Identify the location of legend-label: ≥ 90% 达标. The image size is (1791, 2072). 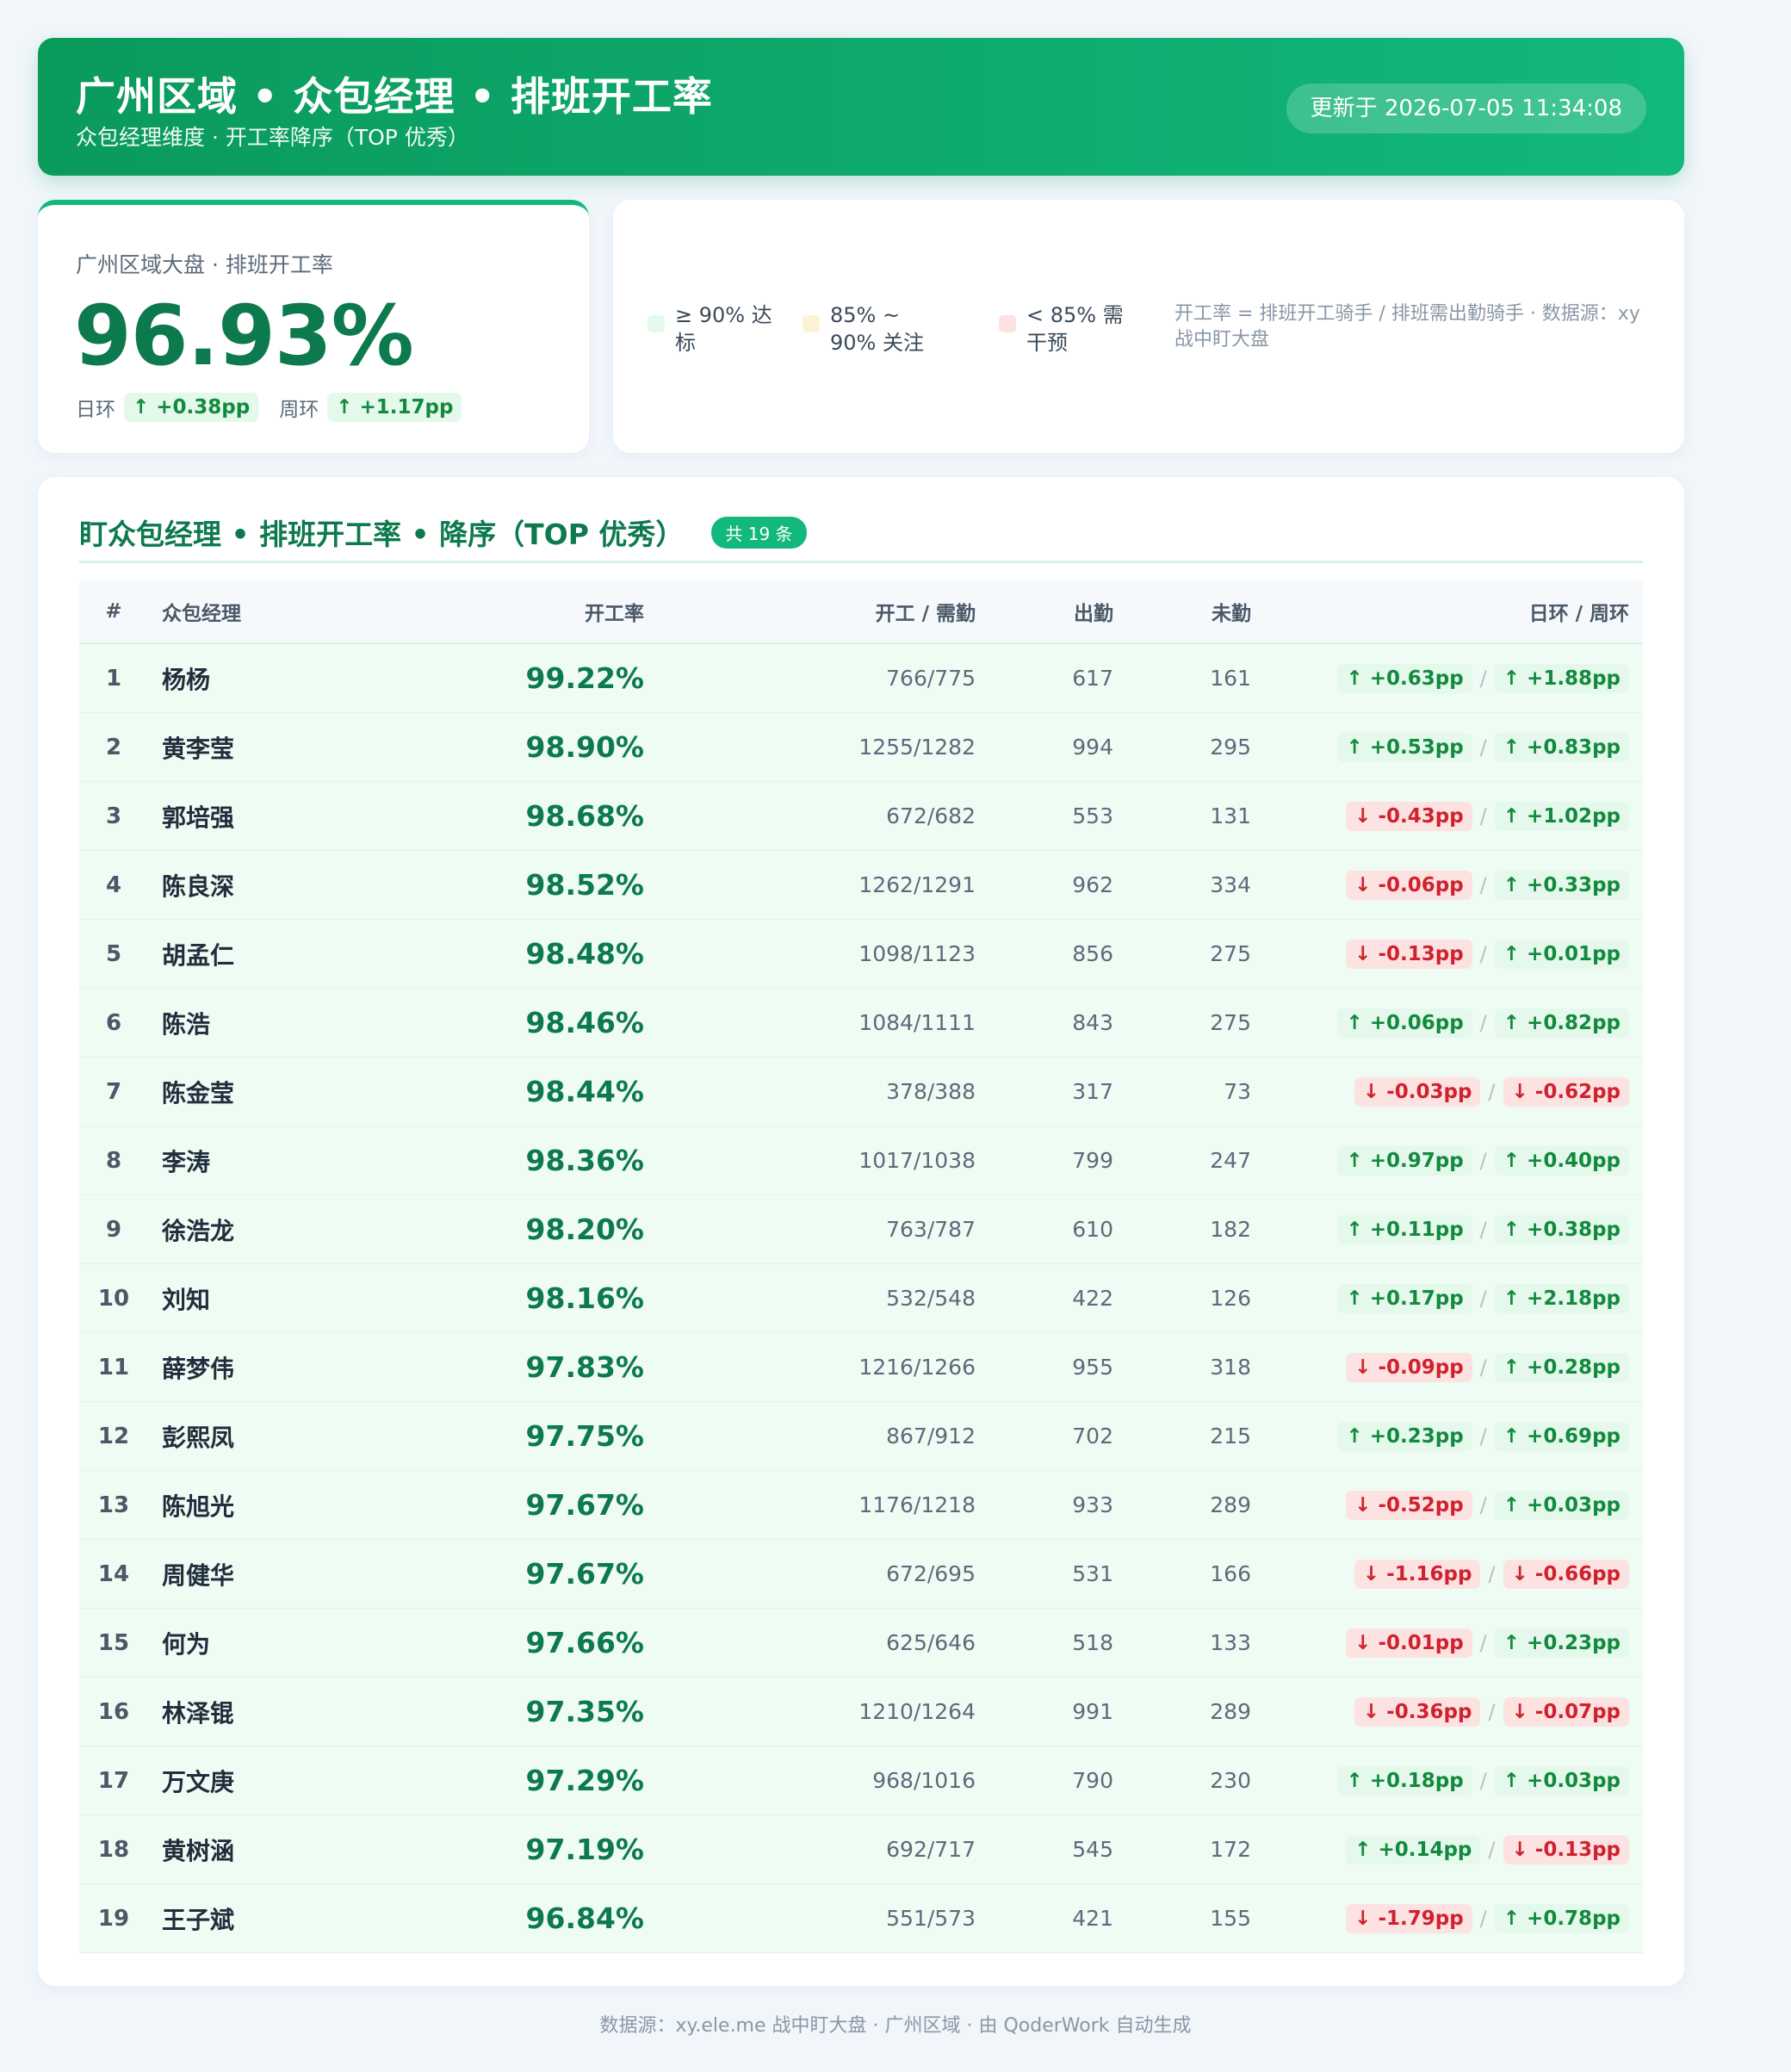
(724, 329).